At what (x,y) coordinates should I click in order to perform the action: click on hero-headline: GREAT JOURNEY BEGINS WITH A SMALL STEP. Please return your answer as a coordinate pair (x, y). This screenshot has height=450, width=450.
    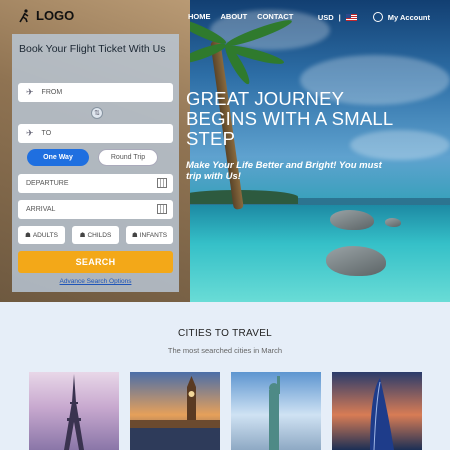
    Looking at the image, I should click on (289, 118).